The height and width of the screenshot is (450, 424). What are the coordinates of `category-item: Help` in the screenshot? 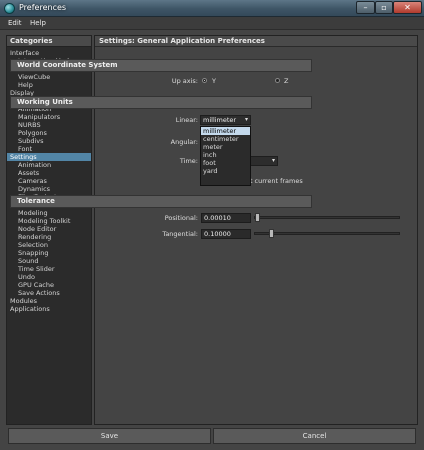 It's located at (49, 85).